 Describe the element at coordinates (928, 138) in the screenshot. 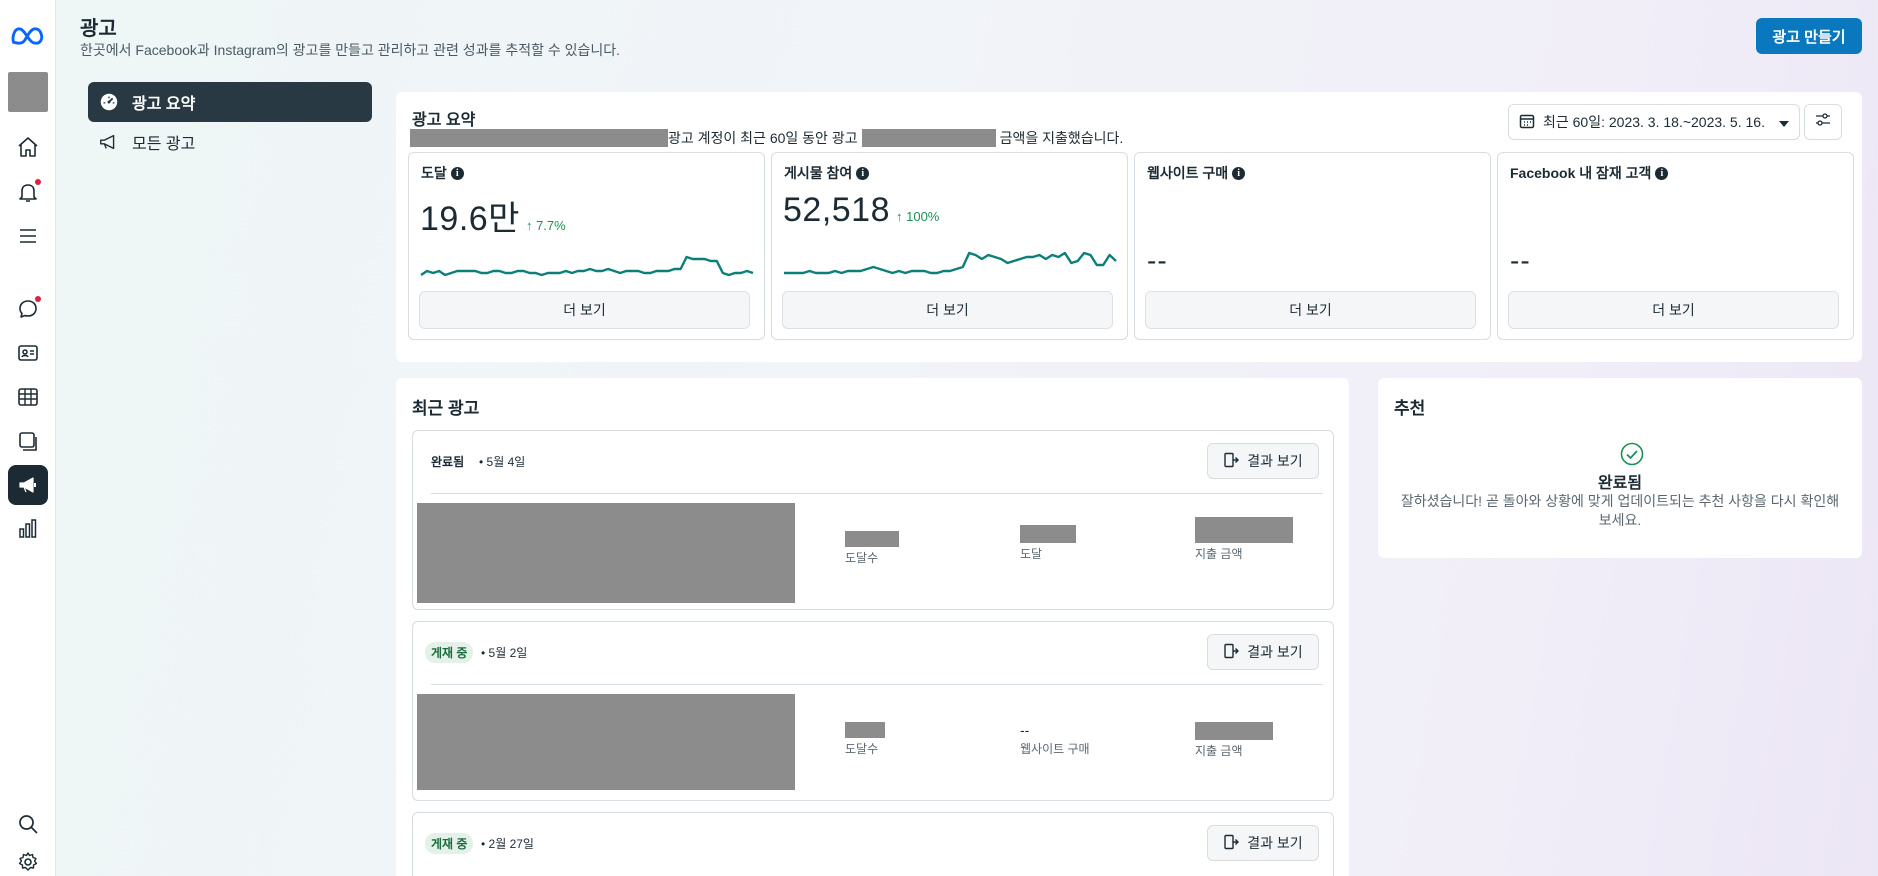

I see `redacted-amount` at that location.